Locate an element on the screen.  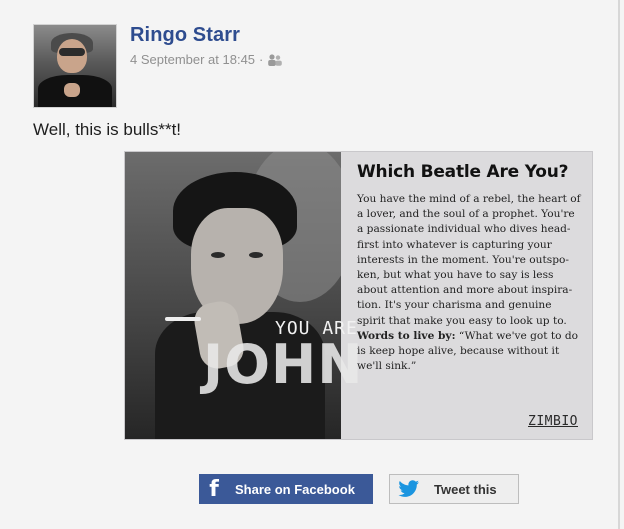
share-on-facebook-button: f Share on Facebook is located at coordinates (286, 489).